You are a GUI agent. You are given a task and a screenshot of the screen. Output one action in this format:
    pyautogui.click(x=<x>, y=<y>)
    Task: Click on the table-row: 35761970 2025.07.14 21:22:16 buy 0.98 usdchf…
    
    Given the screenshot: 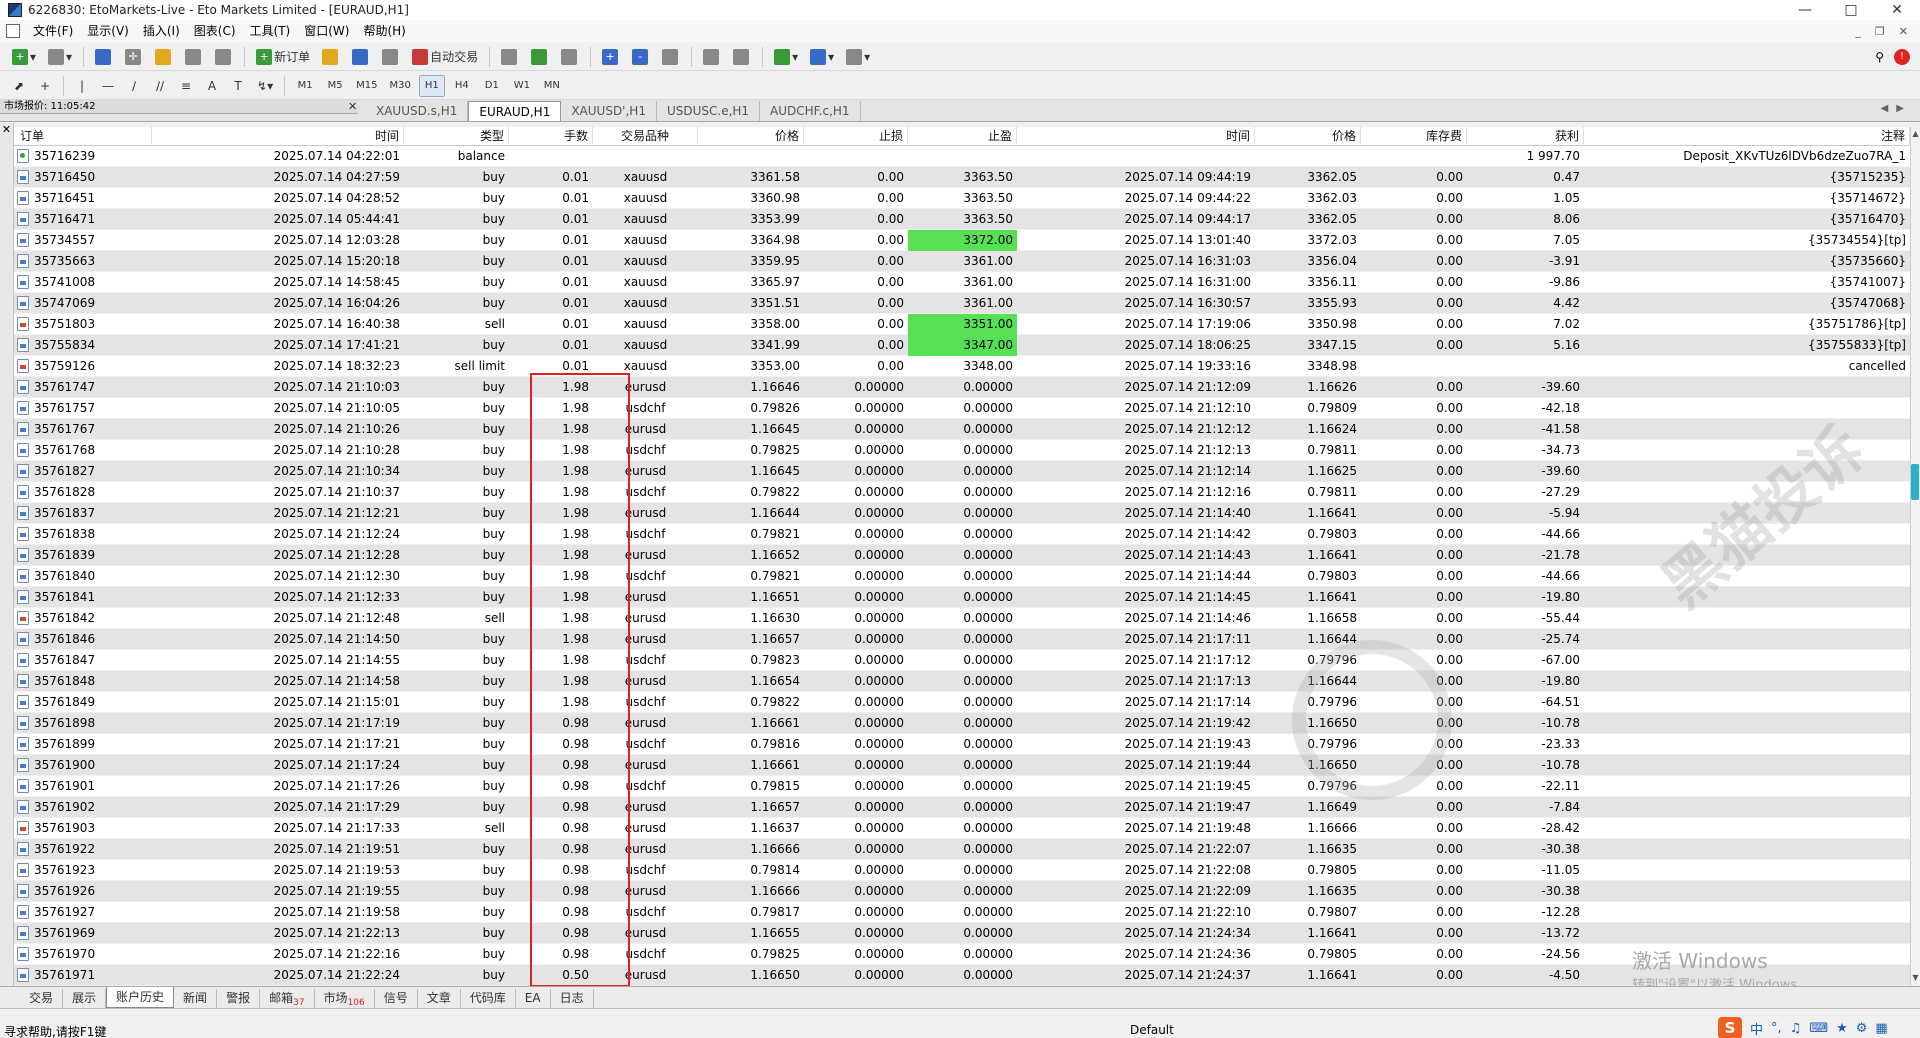 What is the action you would take?
    pyautogui.click(x=962, y=954)
    